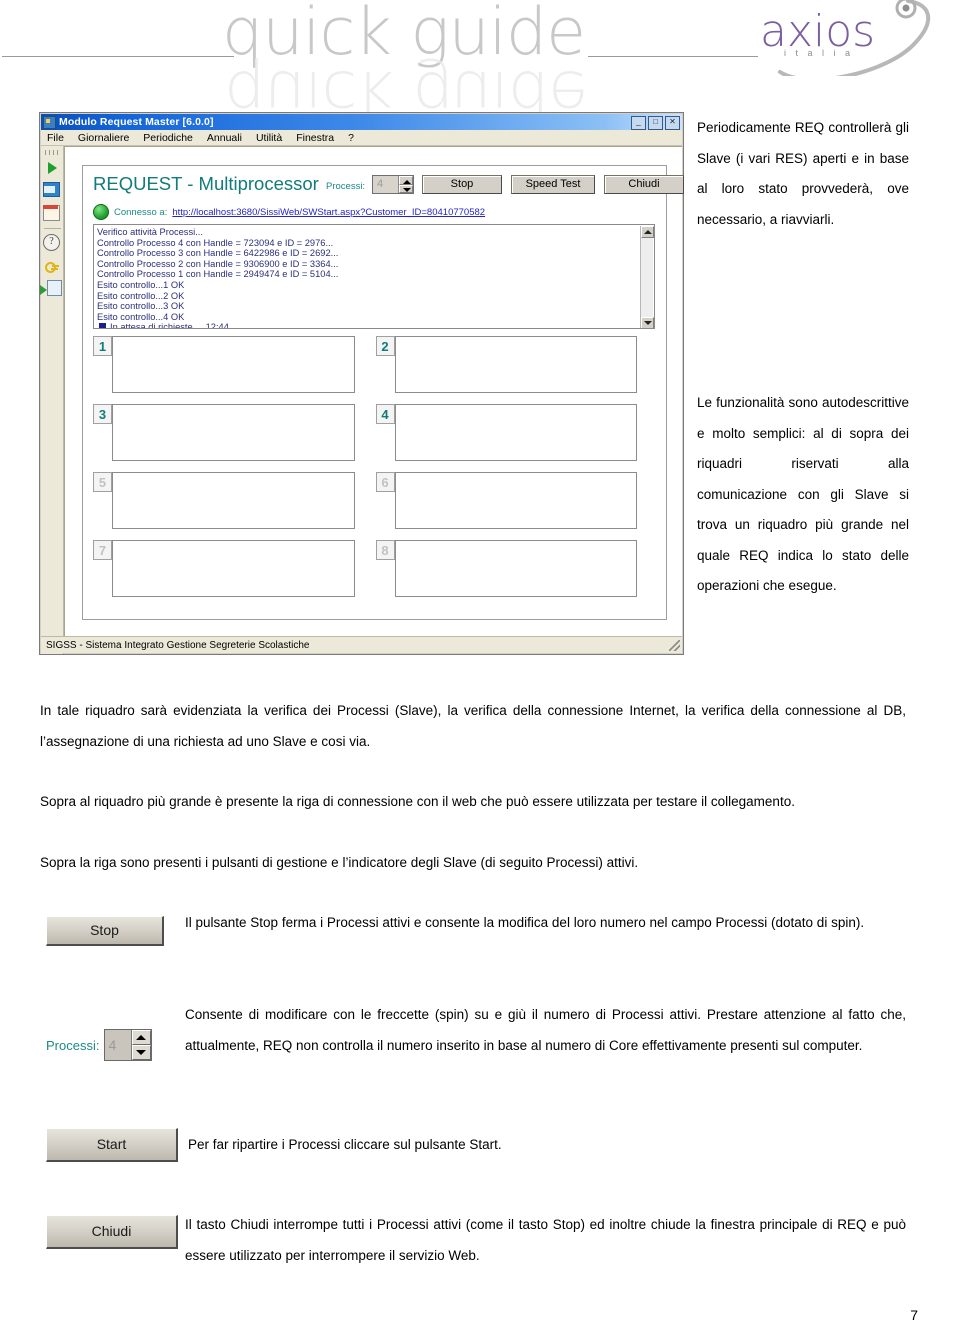 The height and width of the screenshot is (1341, 960). Describe the element at coordinates (141, 316) in the screenshot. I see `log-line: Esito controllo...4 OK` at that location.